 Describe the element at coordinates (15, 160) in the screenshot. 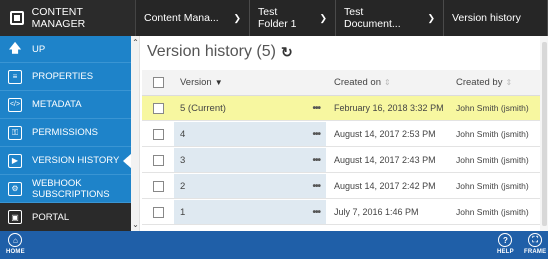

I see `history-icon: ▶` at that location.